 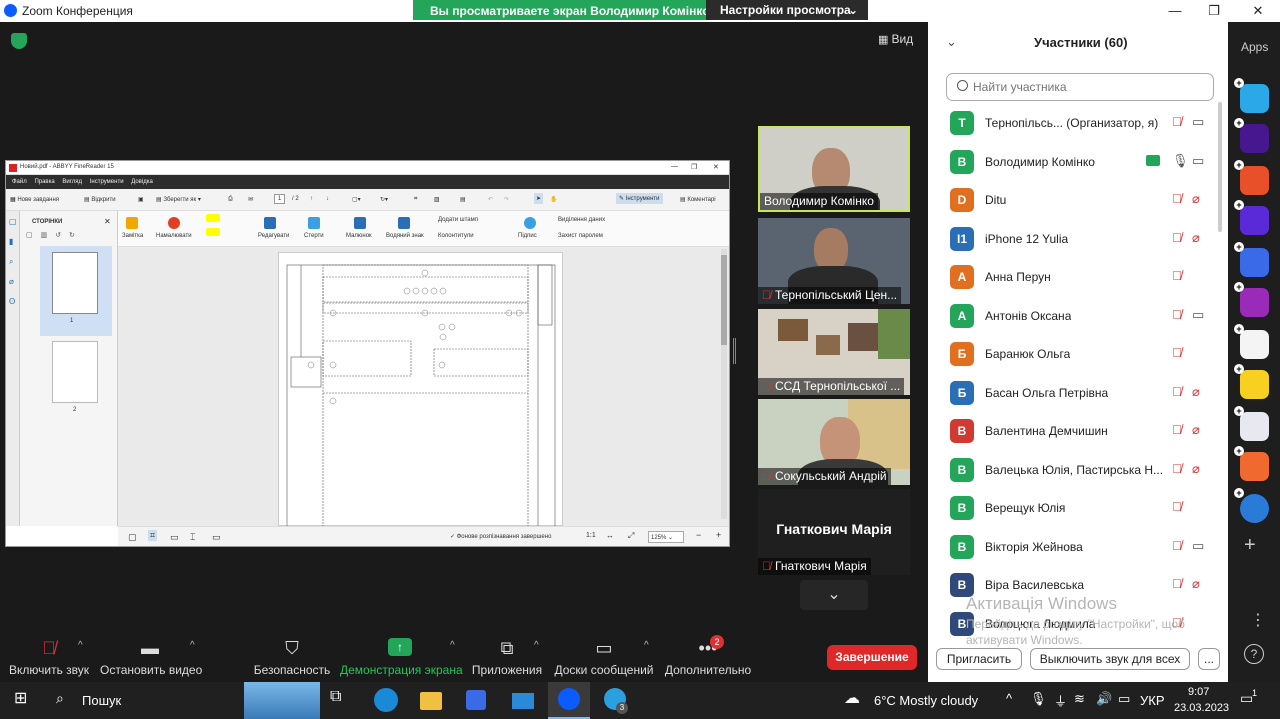 What do you see at coordinates (694, 167) in the screenshot?
I see `abbyy-maximize-button: ❐` at bounding box center [694, 167].